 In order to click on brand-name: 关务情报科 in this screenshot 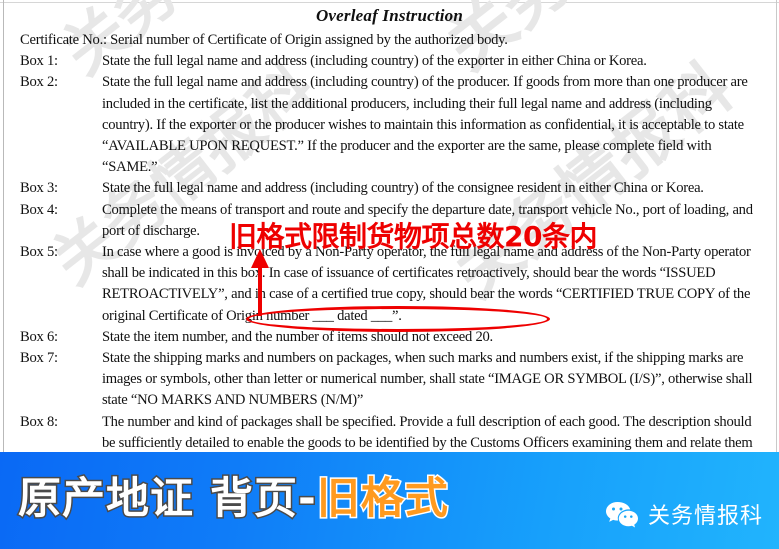, I will do `click(705, 516)`.